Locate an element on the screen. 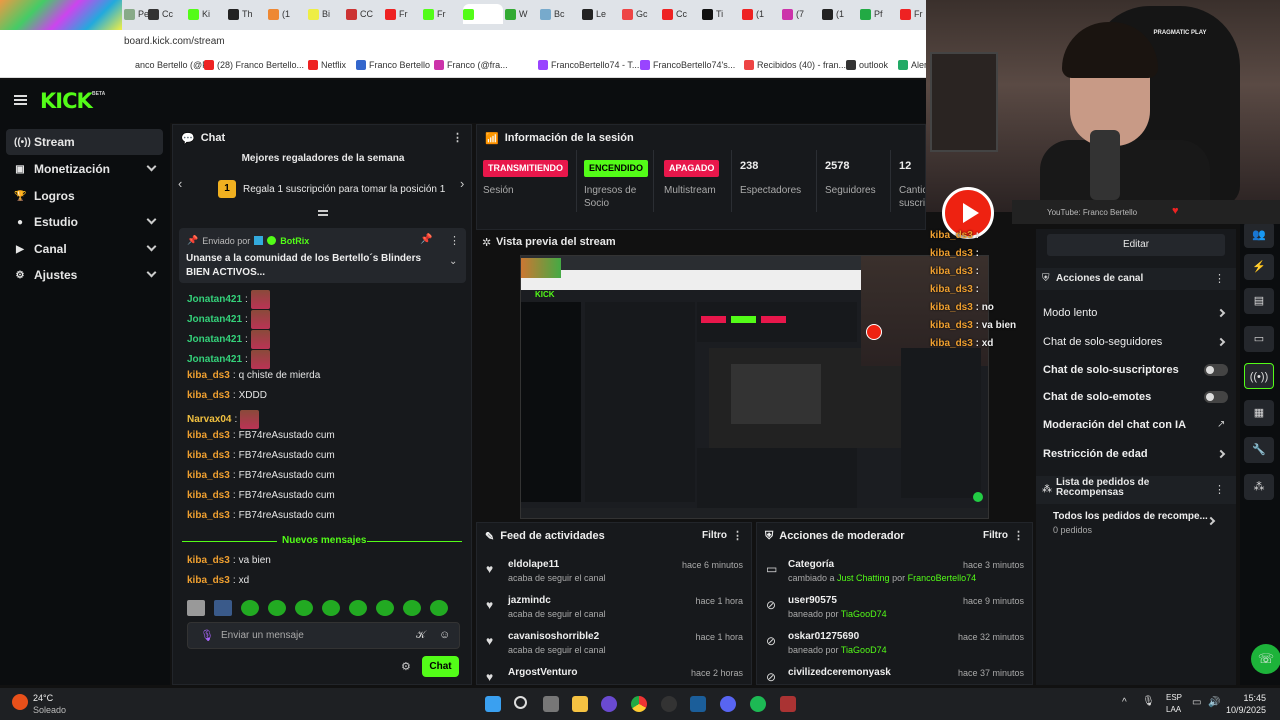 Image resolution: width=1280 pixels, height=720 pixels. discord-icon is located at coordinates (728, 704).